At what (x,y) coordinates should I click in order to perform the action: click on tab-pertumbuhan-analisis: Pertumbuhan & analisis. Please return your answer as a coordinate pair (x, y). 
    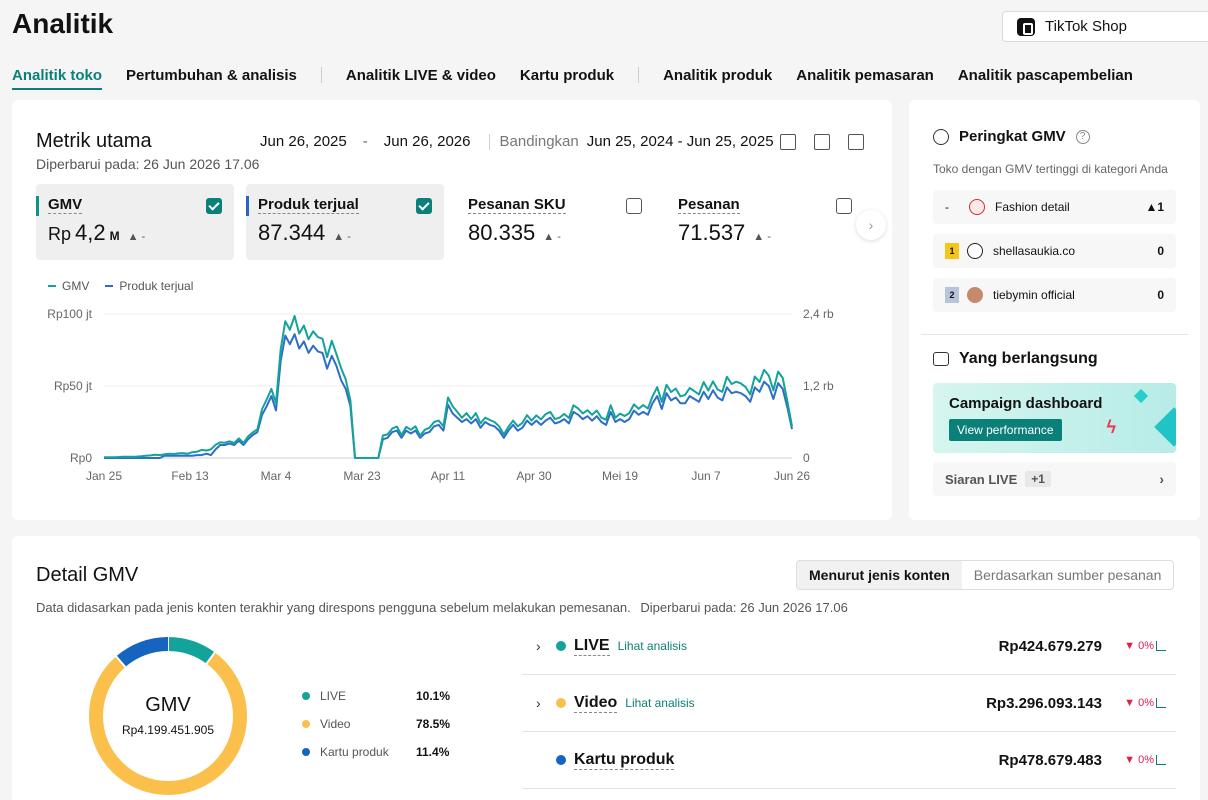
    Looking at the image, I should click on (211, 75).